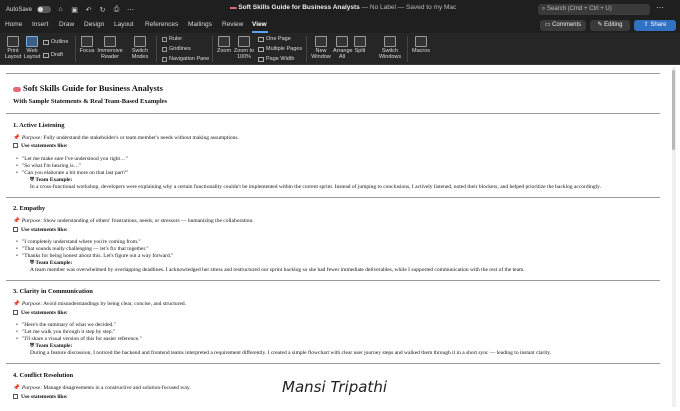 Image resolution: width=680 pixels, height=411 pixels. Describe the element at coordinates (673, 110) in the screenshot. I see `scrollbar-thumb` at that location.